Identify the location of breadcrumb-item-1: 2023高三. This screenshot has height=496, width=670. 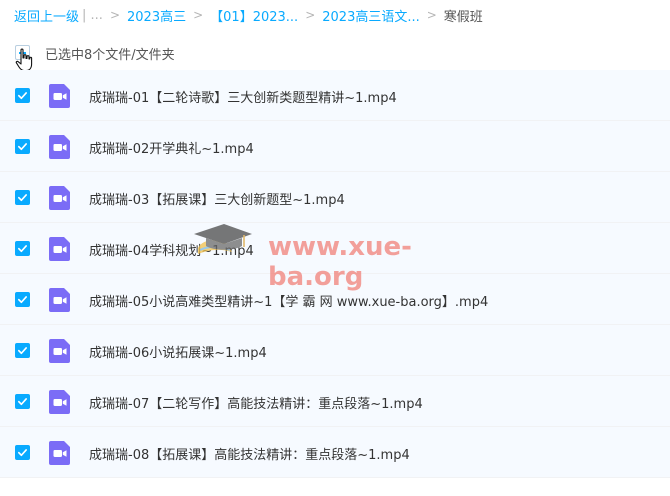
(156, 15).